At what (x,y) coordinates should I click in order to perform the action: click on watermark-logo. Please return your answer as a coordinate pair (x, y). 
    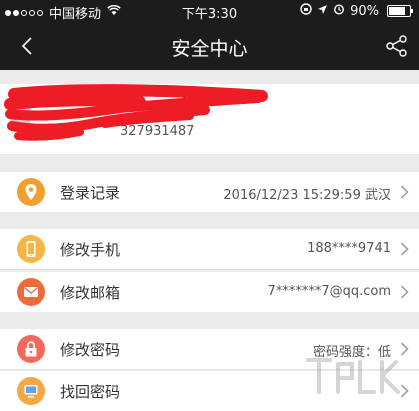
    Looking at the image, I should click on (353, 376).